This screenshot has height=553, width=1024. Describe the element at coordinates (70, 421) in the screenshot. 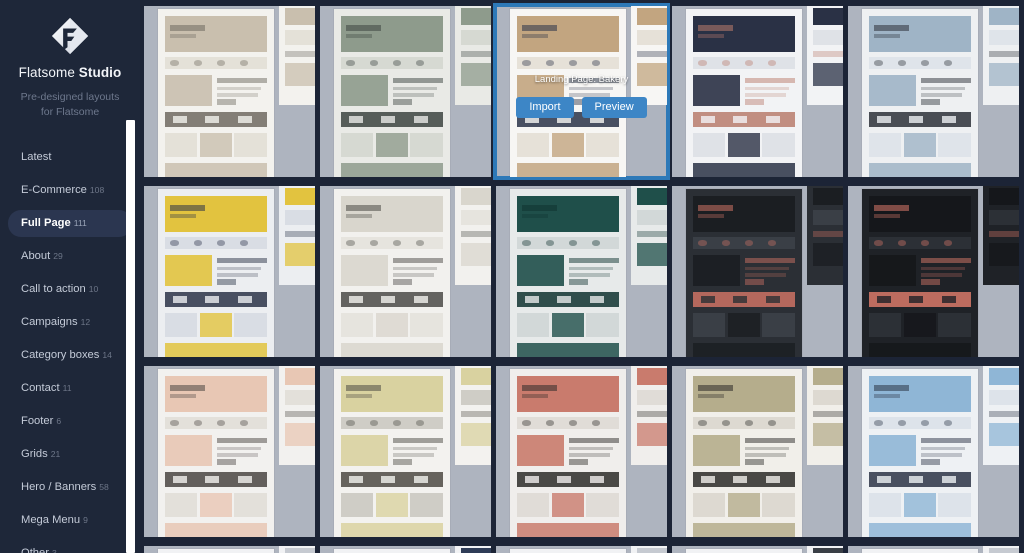

I see `sidebar-item-footer: Footer 6` at that location.